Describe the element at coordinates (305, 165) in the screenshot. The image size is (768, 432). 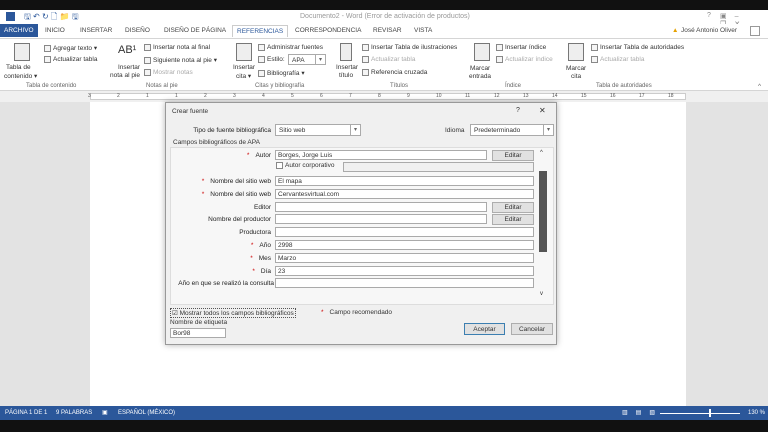
I see `corporate-author-checkbox: Autor corporativo` at that location.